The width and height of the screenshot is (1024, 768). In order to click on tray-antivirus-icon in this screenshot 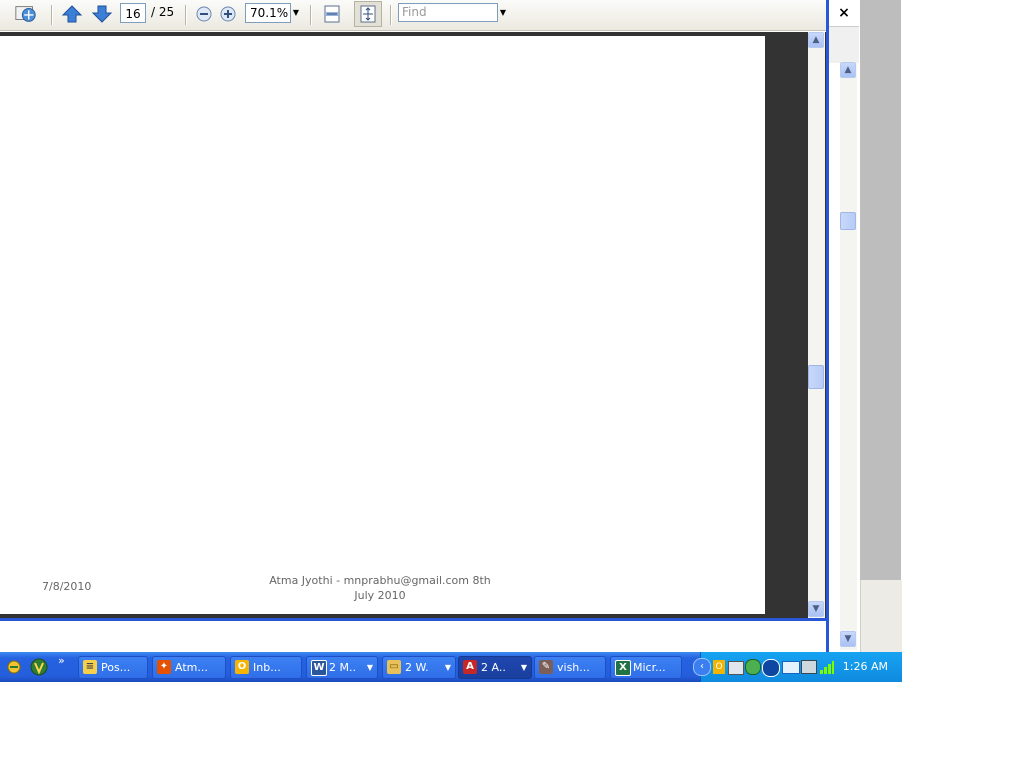, I will do `click(753, 667)`.